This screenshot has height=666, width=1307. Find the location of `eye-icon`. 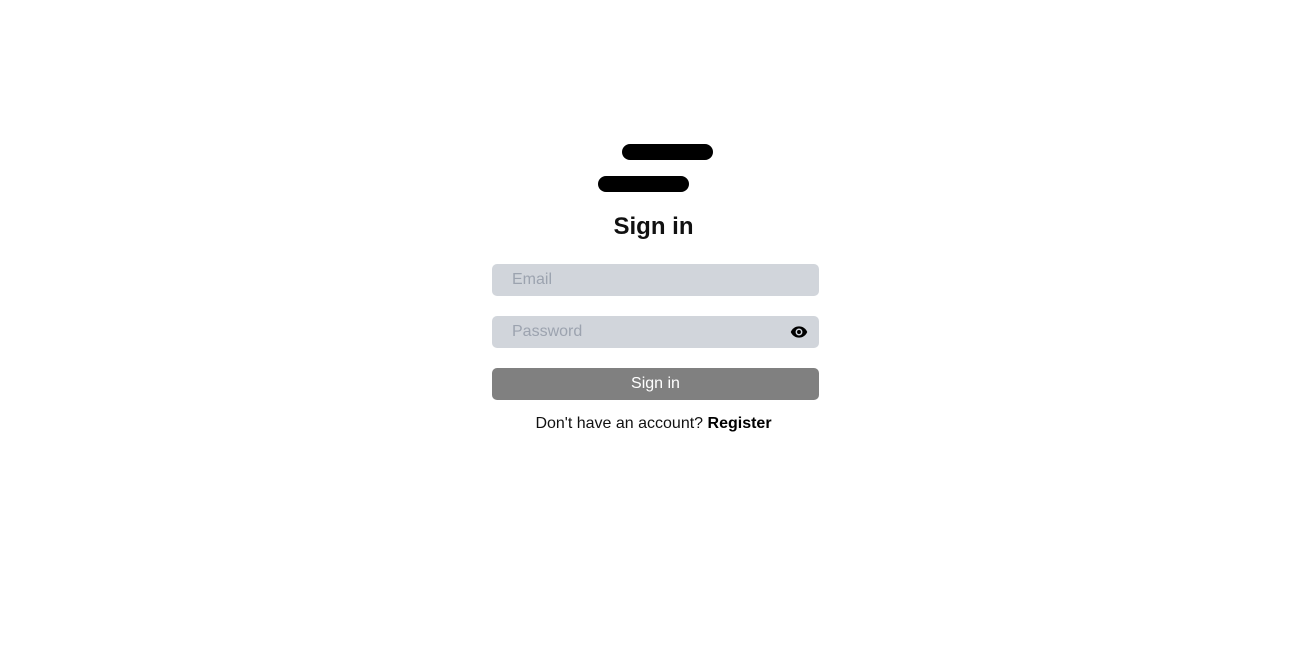

eye-icon is located at coordinates (799, 332).